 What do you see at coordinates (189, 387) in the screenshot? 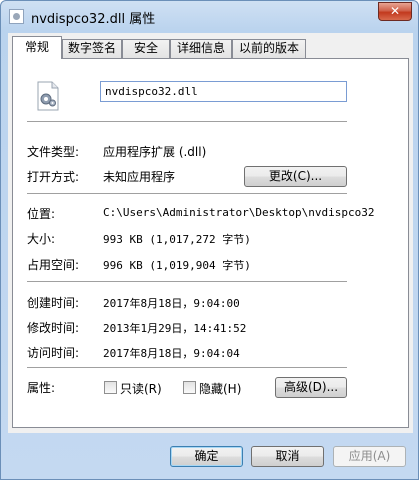
I see `hidden-checkbox` at bounding box center [189, 387].